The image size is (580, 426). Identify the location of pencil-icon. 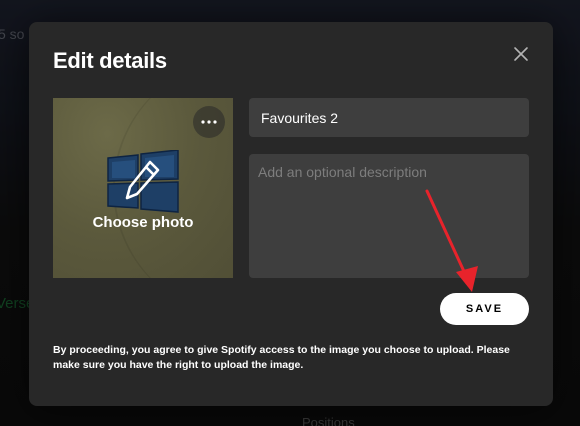
(142, 180).